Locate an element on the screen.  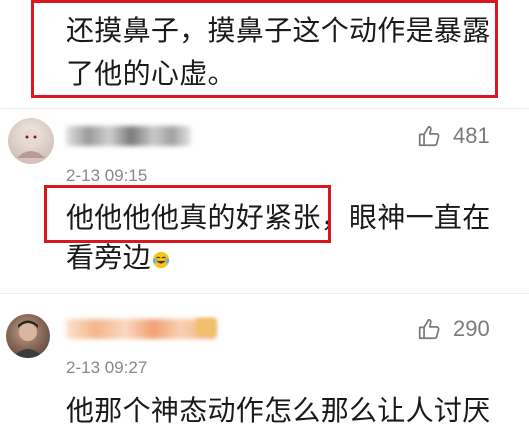
like-button: 290 is located at coordinates (453, 329).